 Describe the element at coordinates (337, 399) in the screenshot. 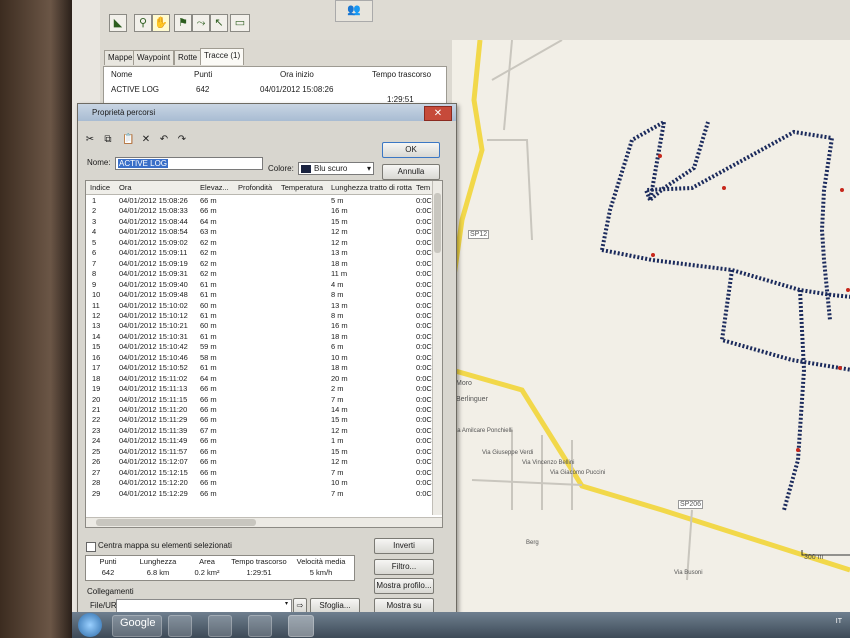

I see `table-cell: 7 m` at that location.